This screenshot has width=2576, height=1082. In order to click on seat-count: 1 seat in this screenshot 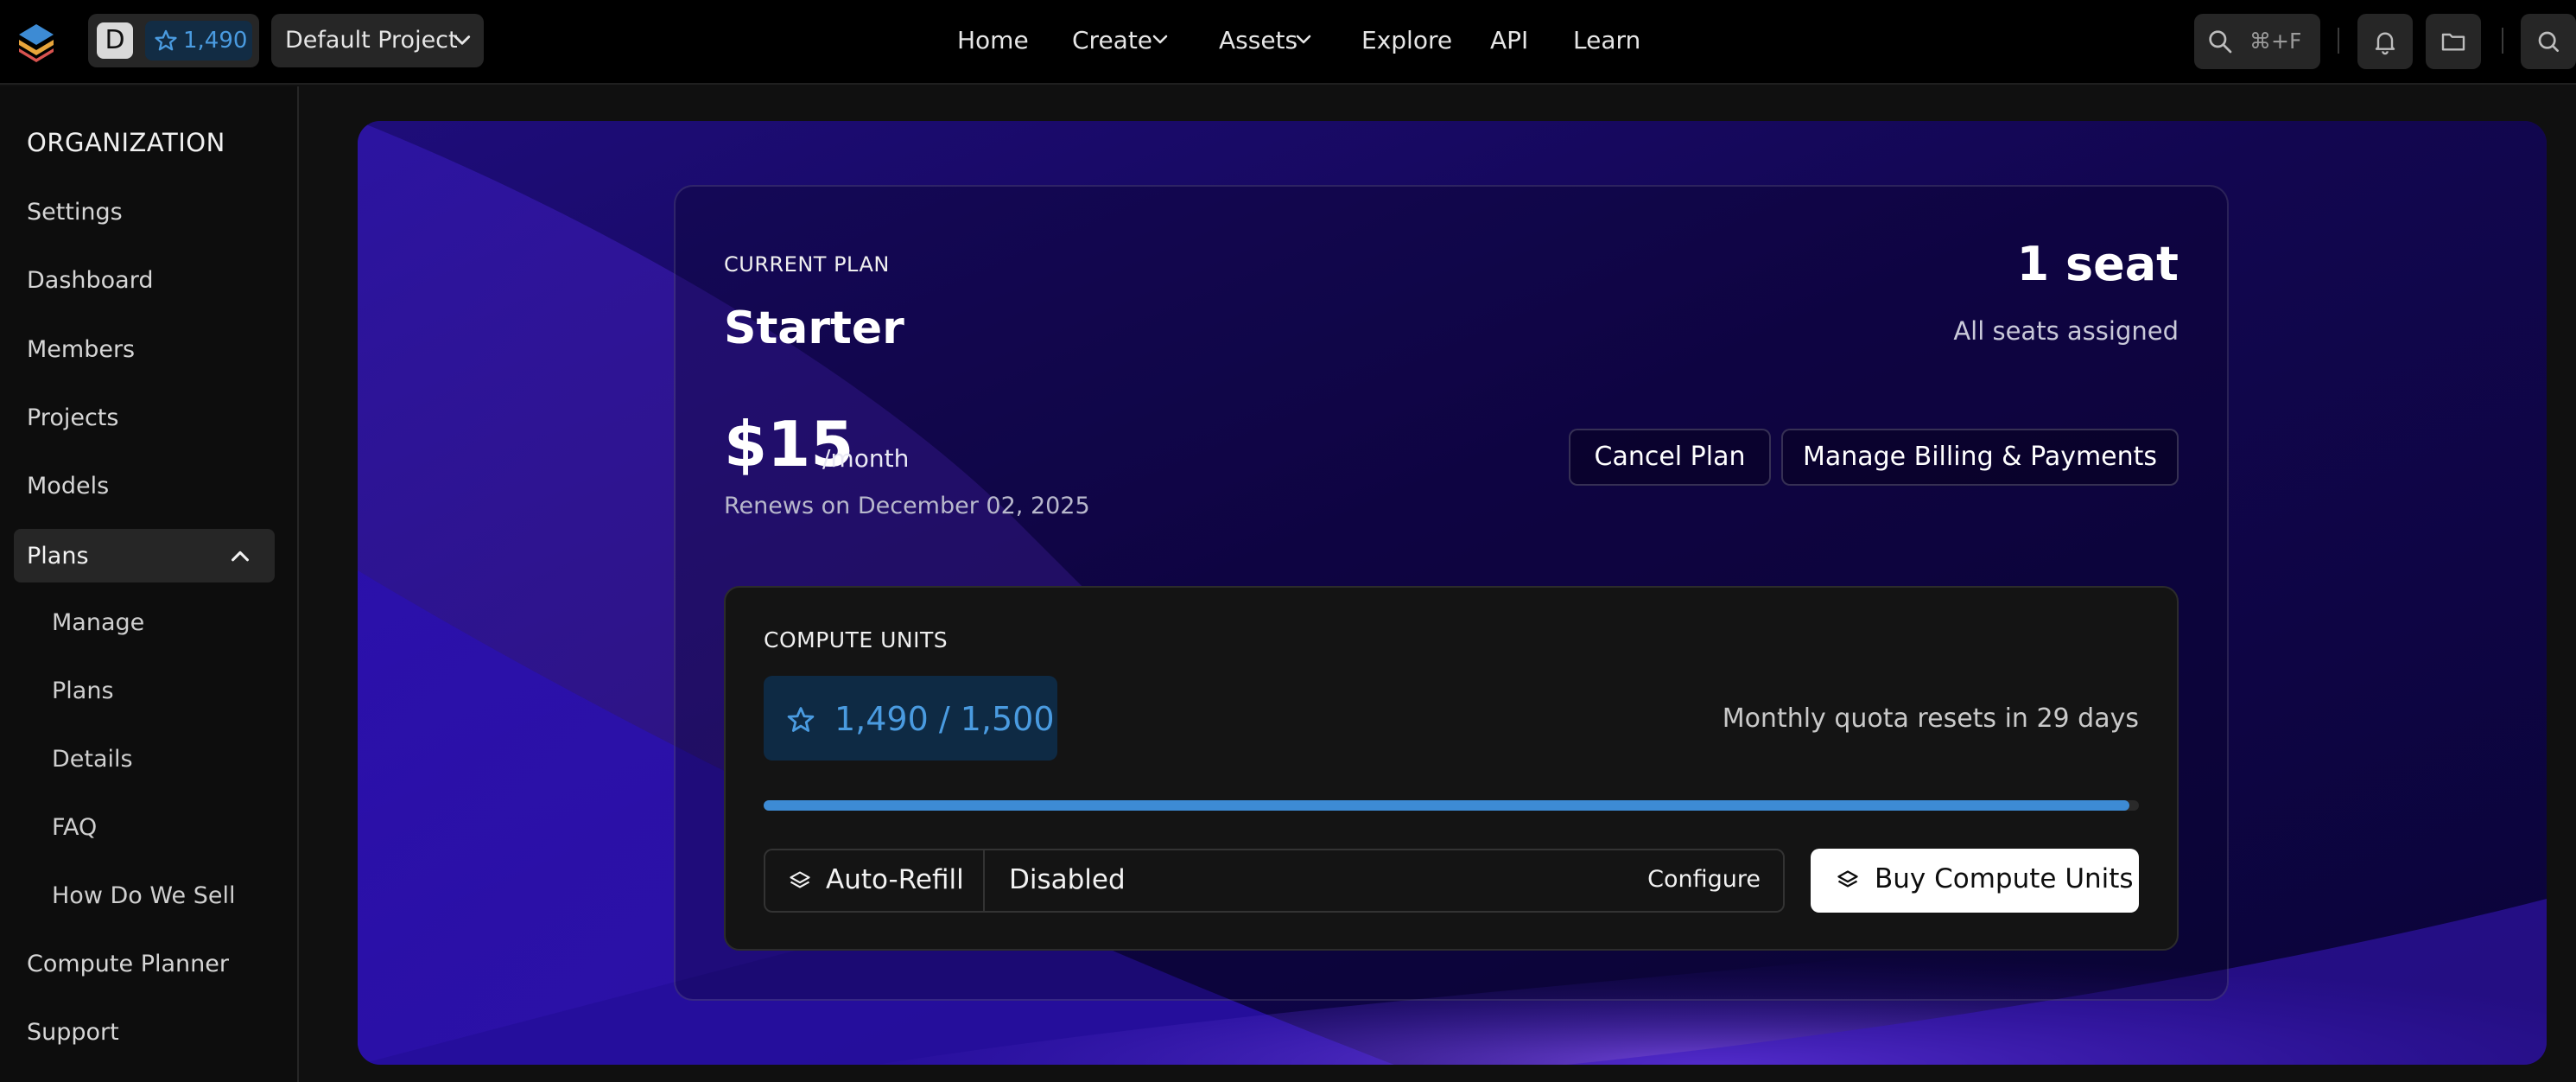, I will do `click(2097, 264)`.